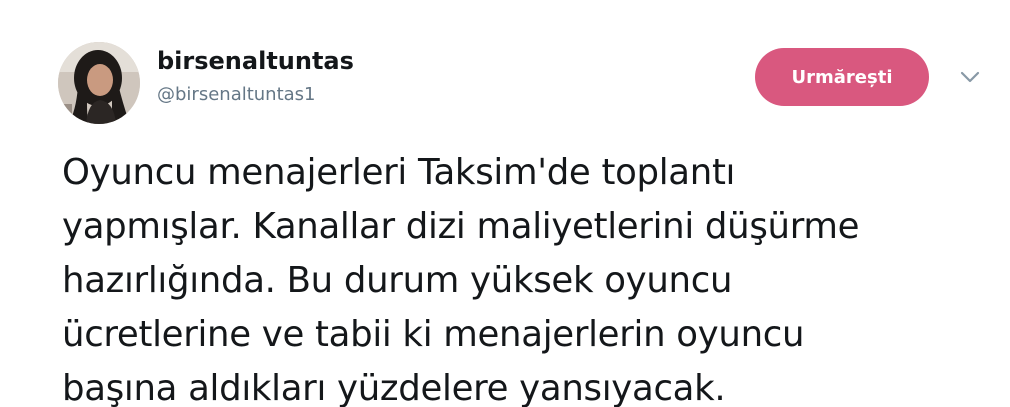 This screenshot has width=1010, height=407. Describe the element at coordinates (970, 77) in the screenshot. I see `chevron-down-icon` at that location.